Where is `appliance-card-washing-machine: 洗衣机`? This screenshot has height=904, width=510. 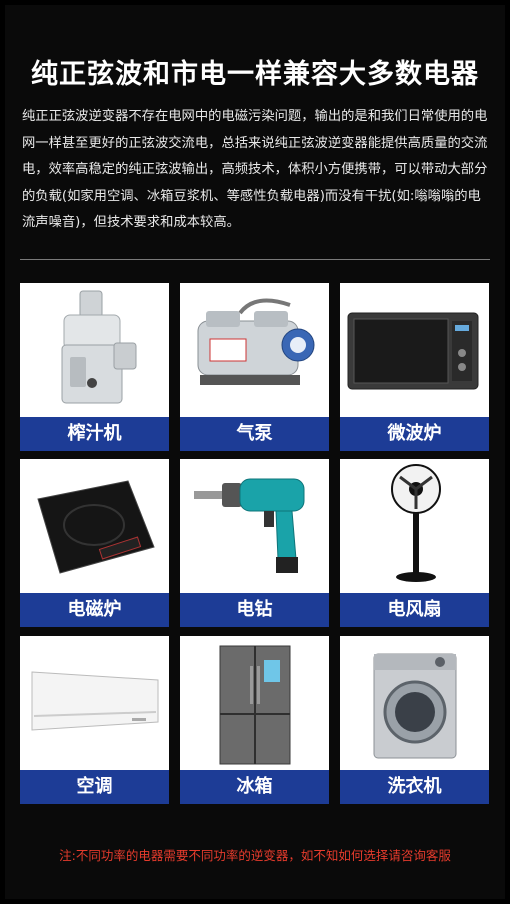 appliance-card-washing-machine: 洗衣机 is located at coordinates (414, 720).